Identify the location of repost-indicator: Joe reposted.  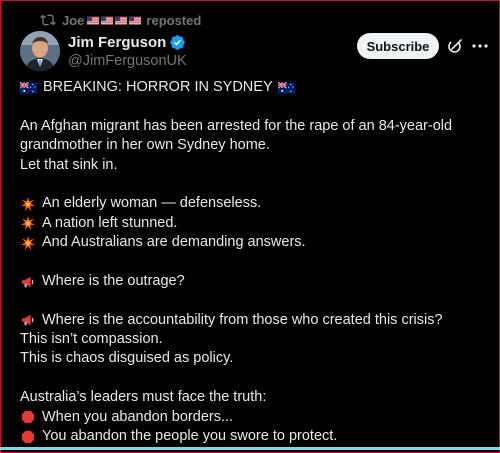
(120, 20).